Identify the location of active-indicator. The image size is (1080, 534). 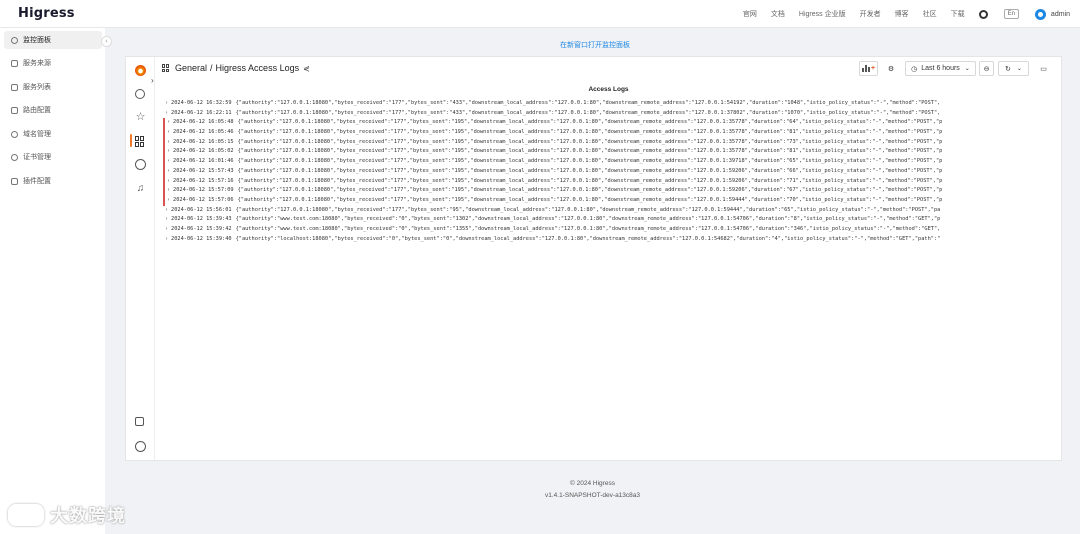
(131, 140).